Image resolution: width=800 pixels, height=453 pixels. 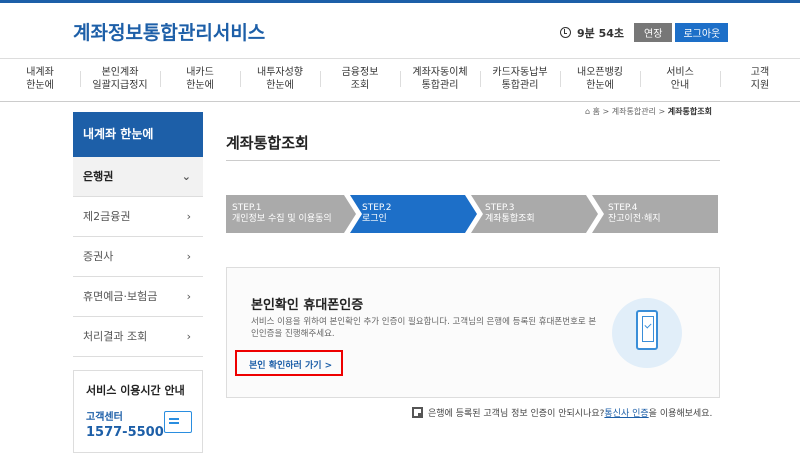 What do you see at coordinates (291, 366) in the screenshot?
I see `verify-identity-label: 본인 확인하러 가기 >` at bounding box center [291, 366].